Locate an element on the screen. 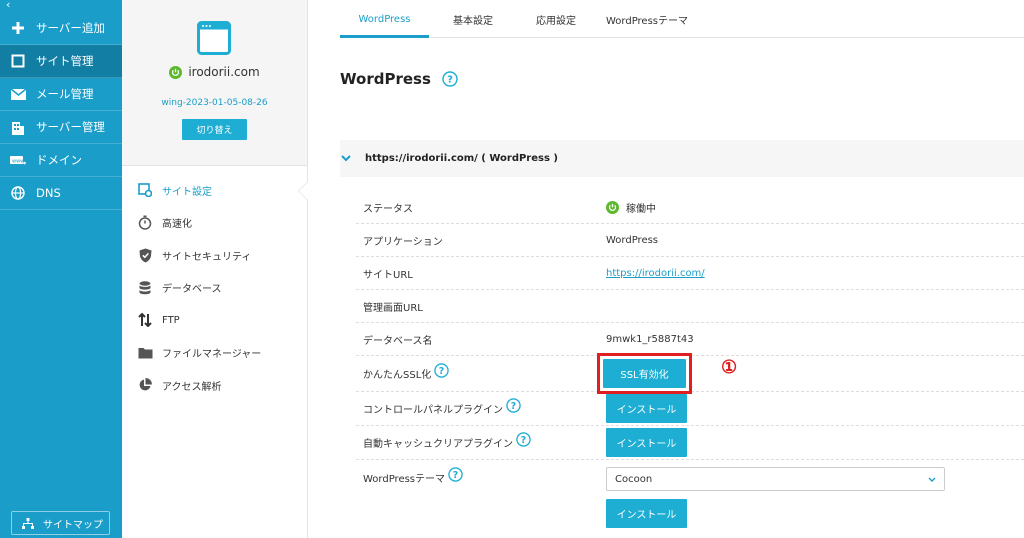 The width and height of the screenshot is (1024, 538). row-wordpress-theme: WordPressテーマ ? Cocoon インストール is located at coordinates (690, 496).